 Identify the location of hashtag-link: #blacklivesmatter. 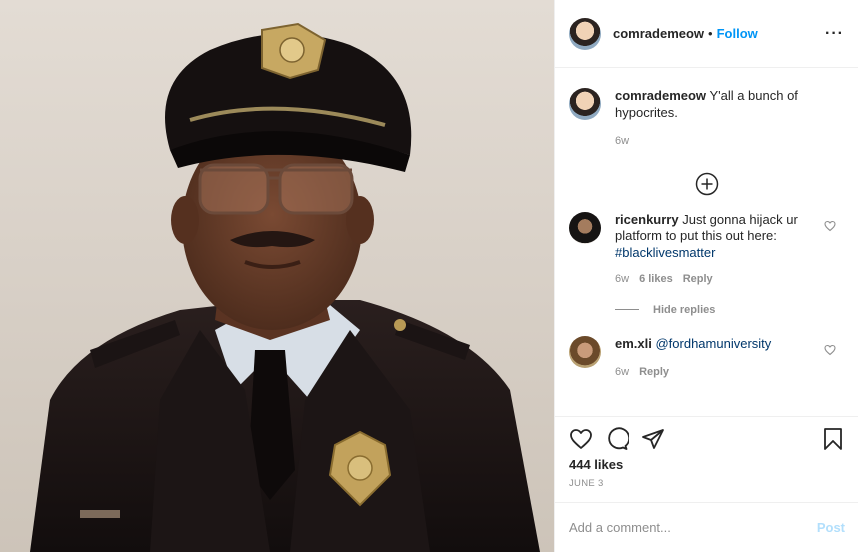
(665, 252).